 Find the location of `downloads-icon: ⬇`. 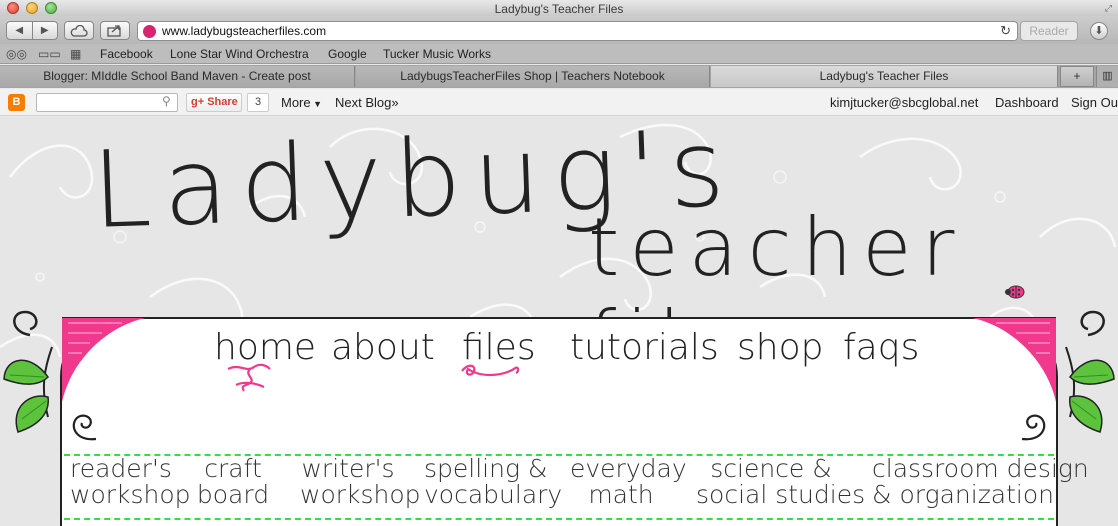

downloads-icon: ⬇ is located at coordinates (1099, 31).